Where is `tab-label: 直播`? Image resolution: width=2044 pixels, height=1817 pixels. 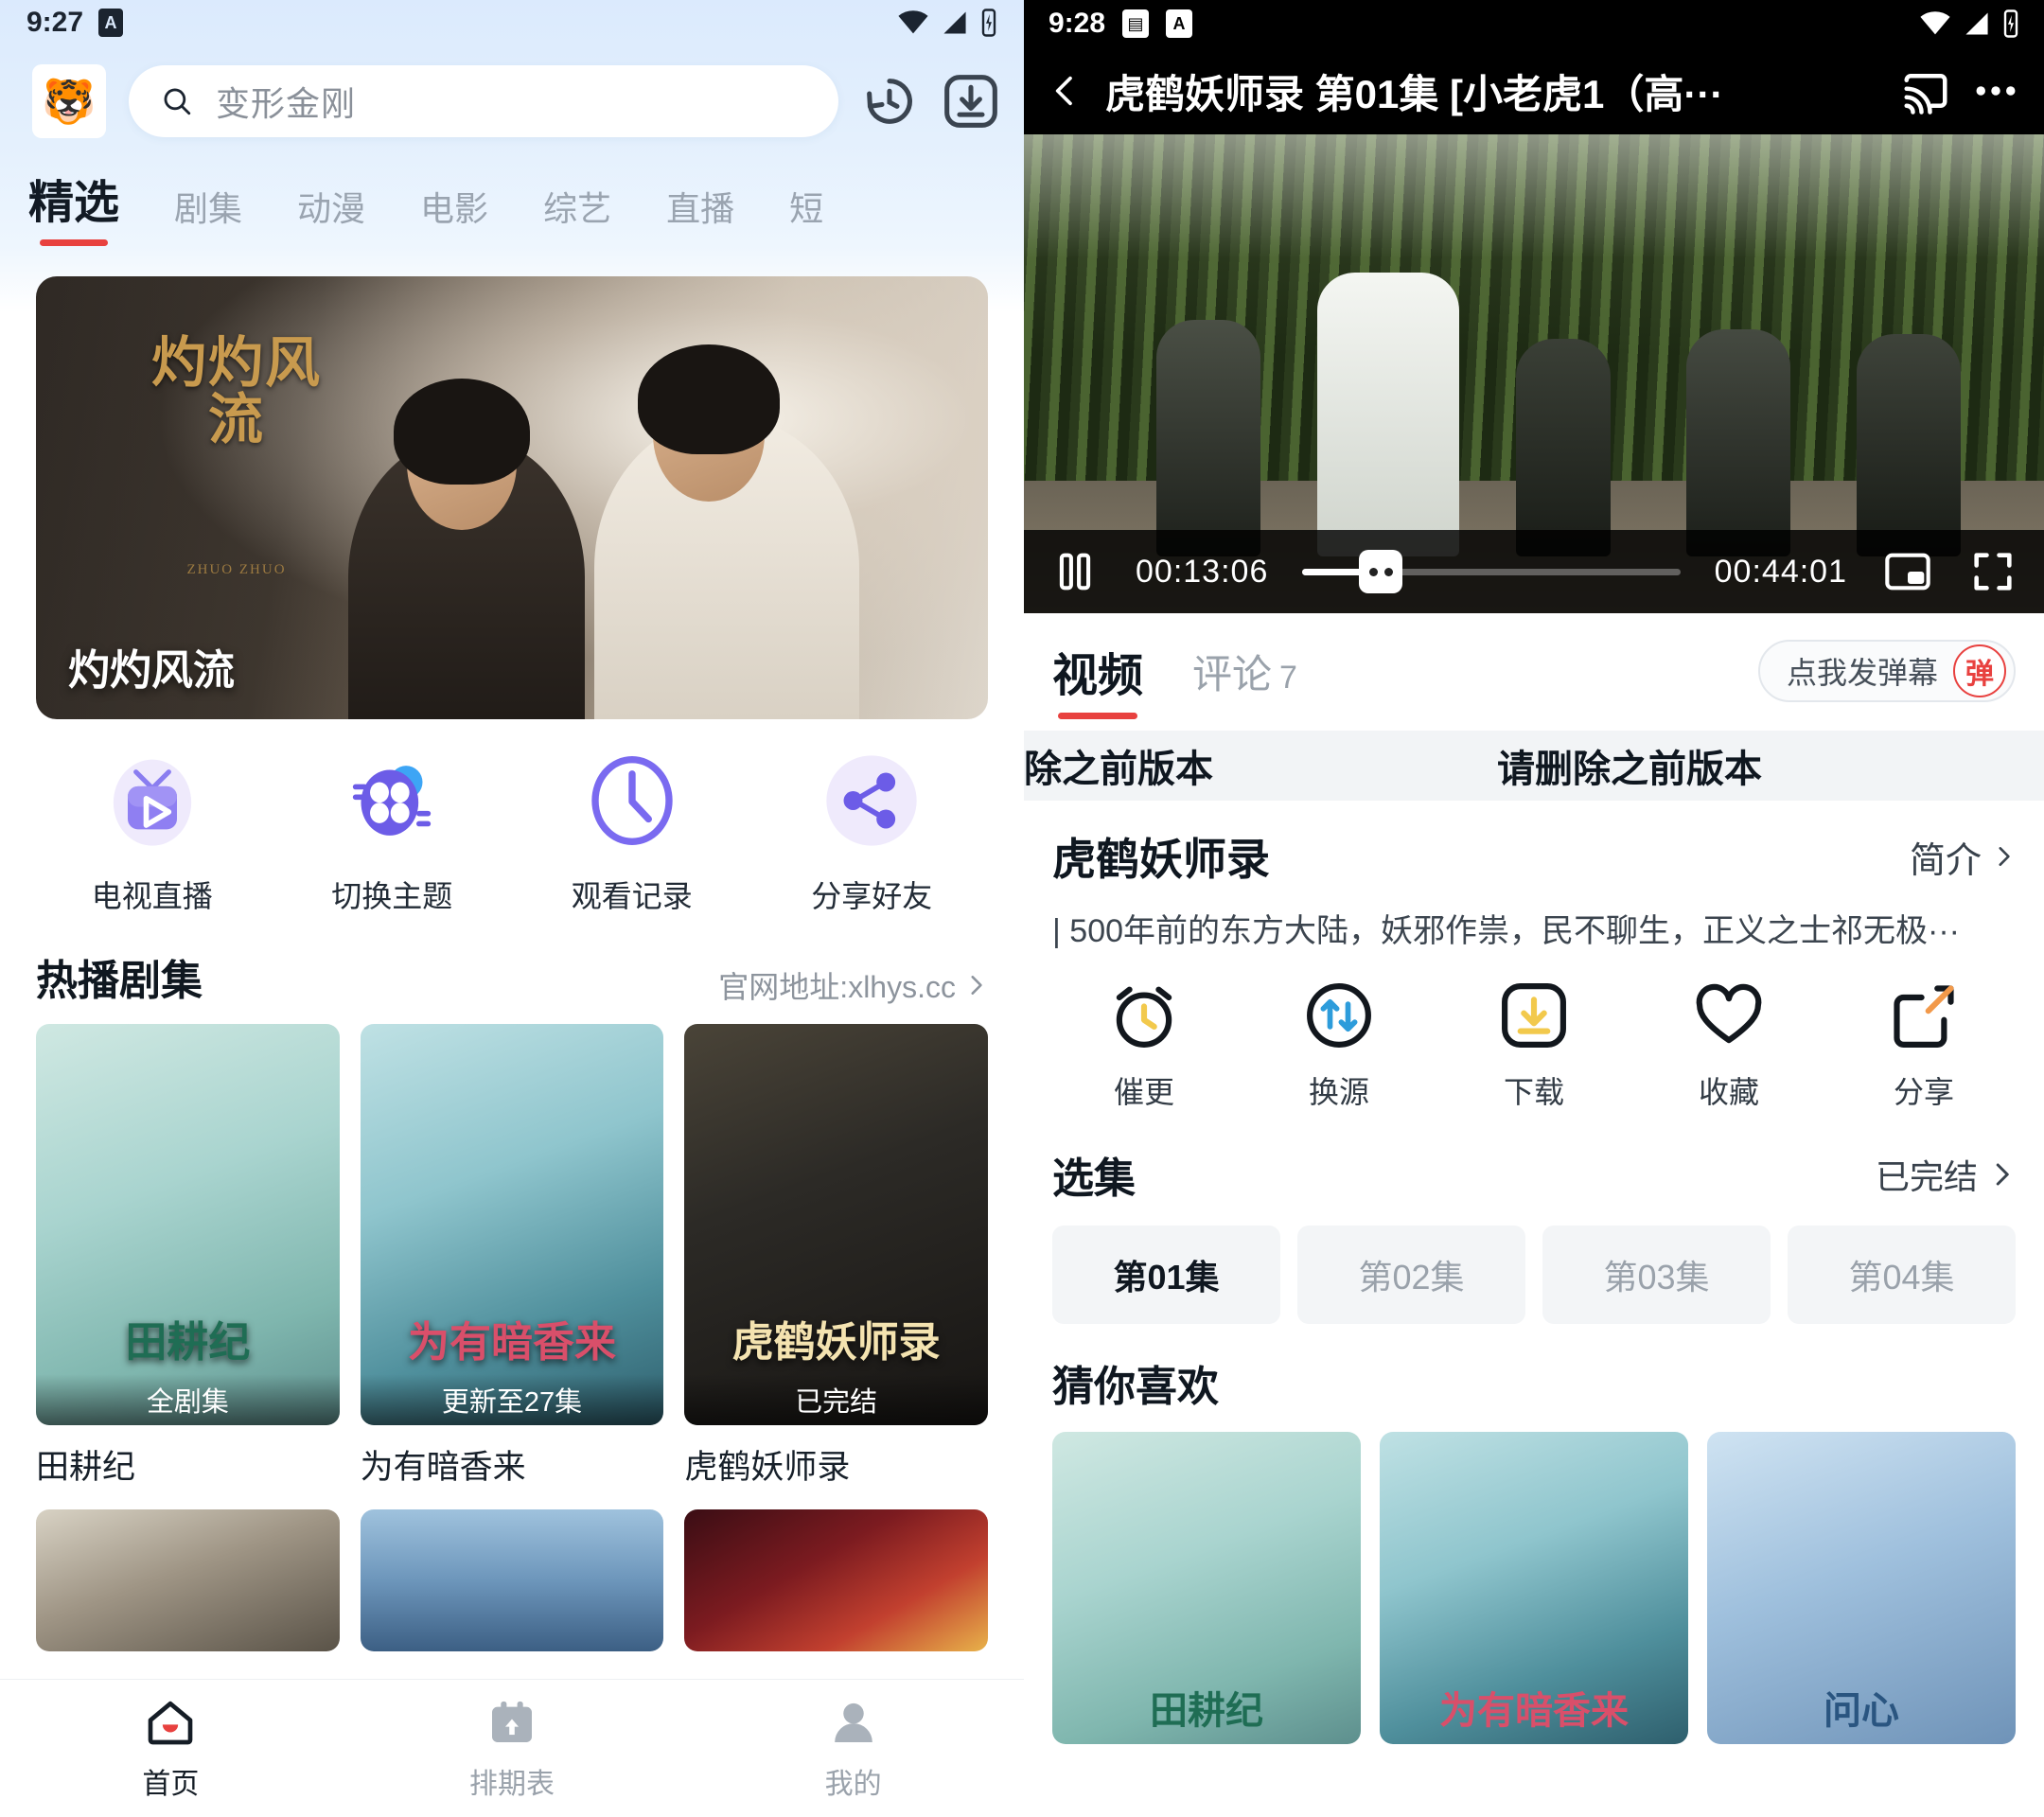
tab-label: 直播 is located at coordinates (700, 208).